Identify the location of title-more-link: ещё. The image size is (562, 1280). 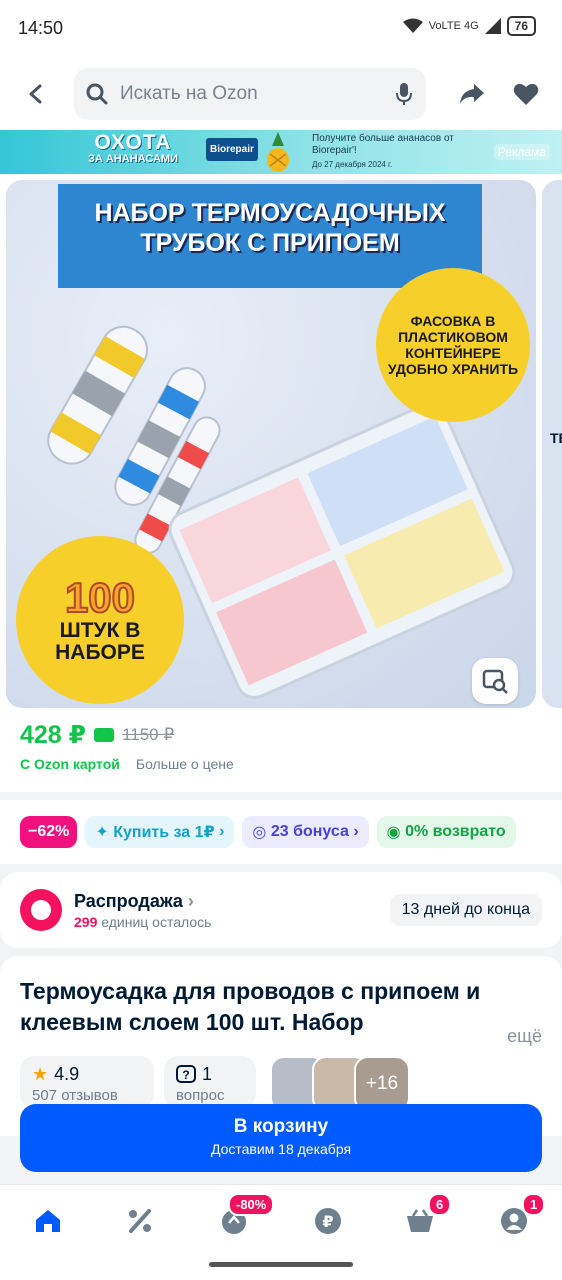
(524, 1036).